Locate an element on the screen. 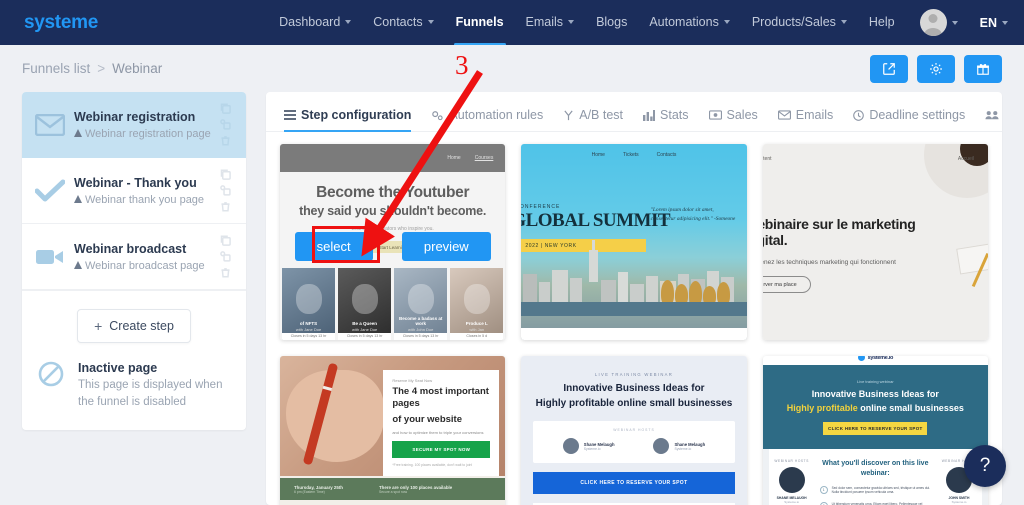 Image resolution: width=1024 pixels, height=505 pixels. host: Shane Melaugh Systeme.io is located at coordinates (588, 446).